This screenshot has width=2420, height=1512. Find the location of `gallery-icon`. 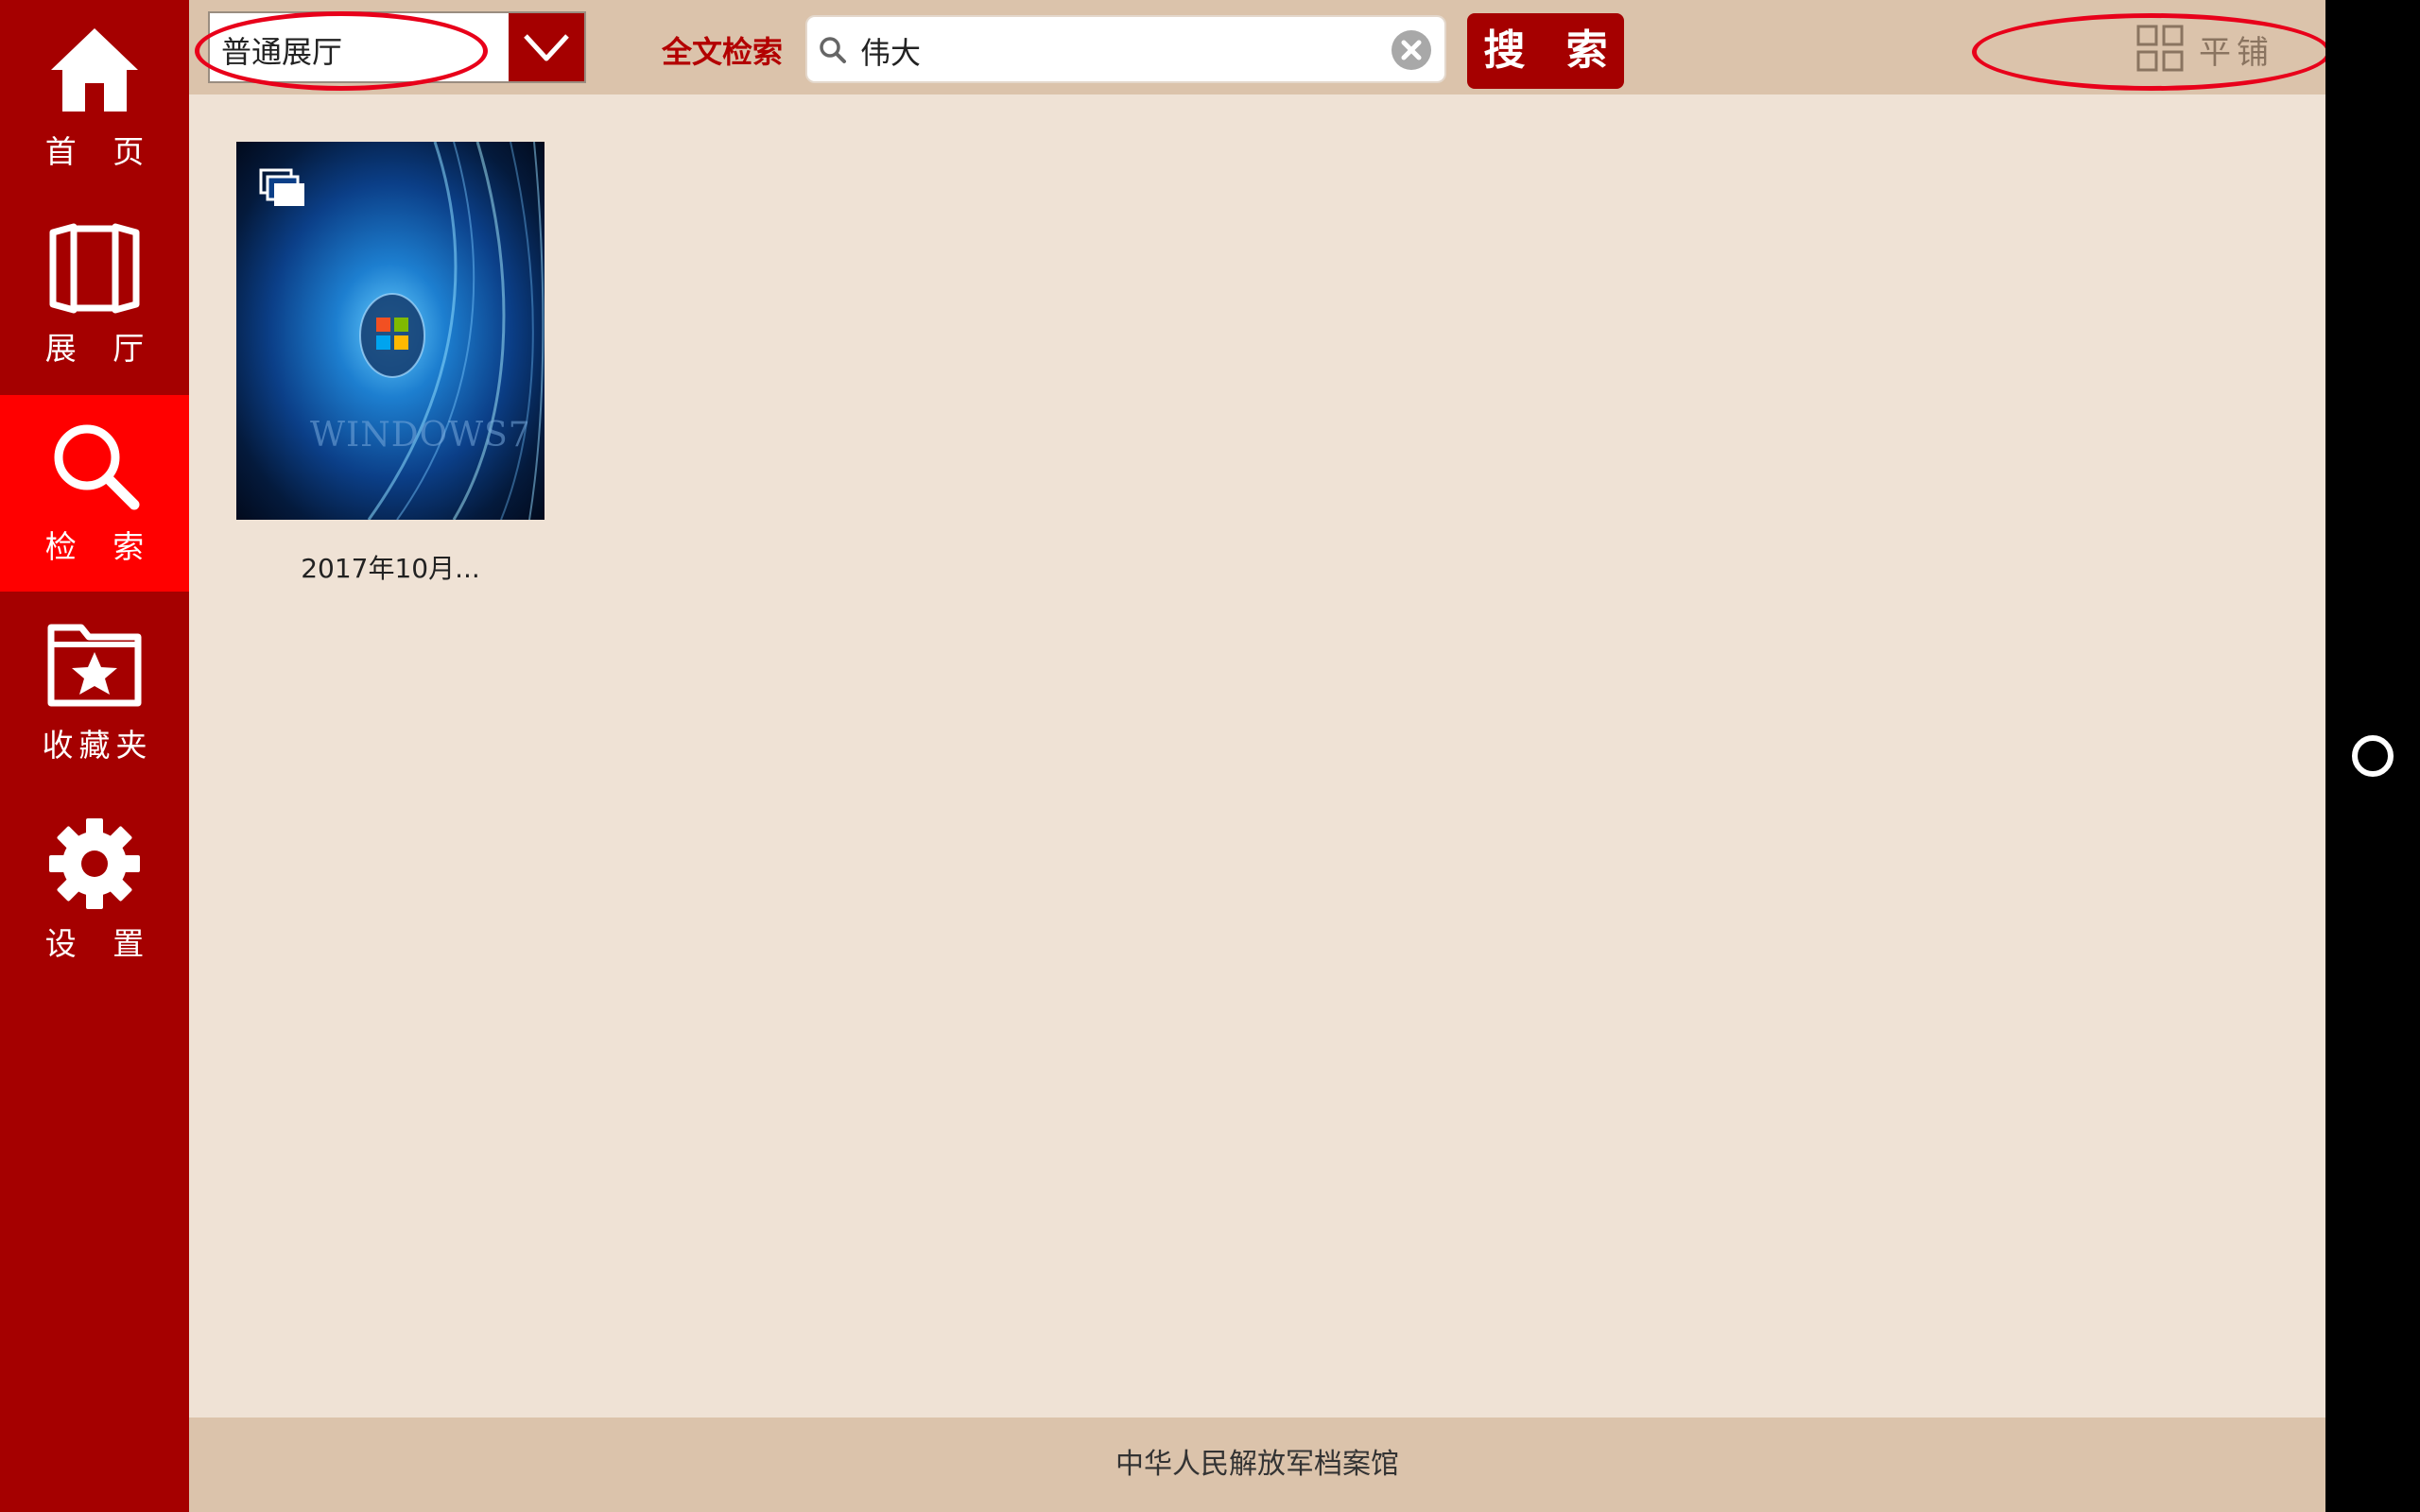

gallery-icon is located at coordinates (281, 187).